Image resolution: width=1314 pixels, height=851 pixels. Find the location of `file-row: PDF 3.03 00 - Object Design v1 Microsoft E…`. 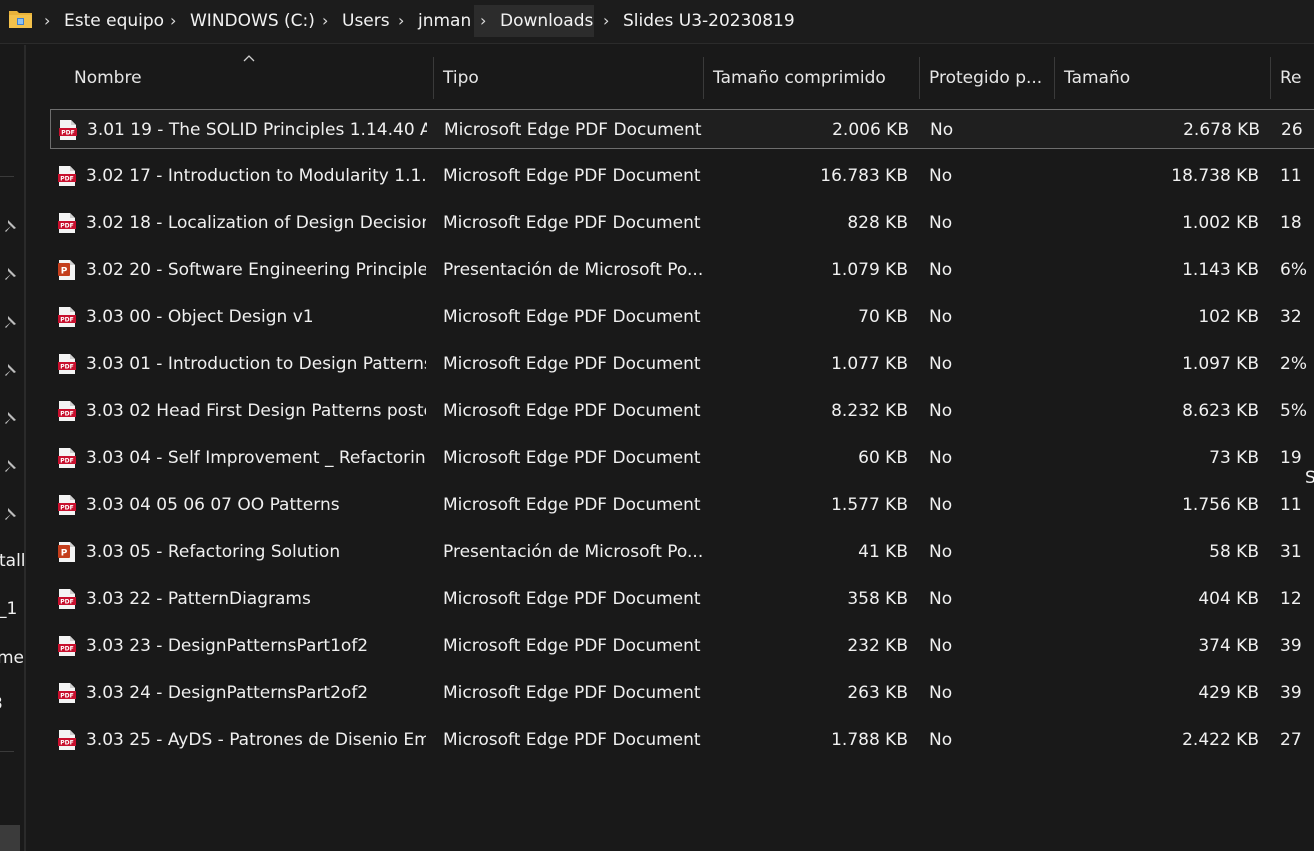

file-row: PDF 3.03 00 - Object Design v1 Microsoft E… is located at coordinates (682, 317).